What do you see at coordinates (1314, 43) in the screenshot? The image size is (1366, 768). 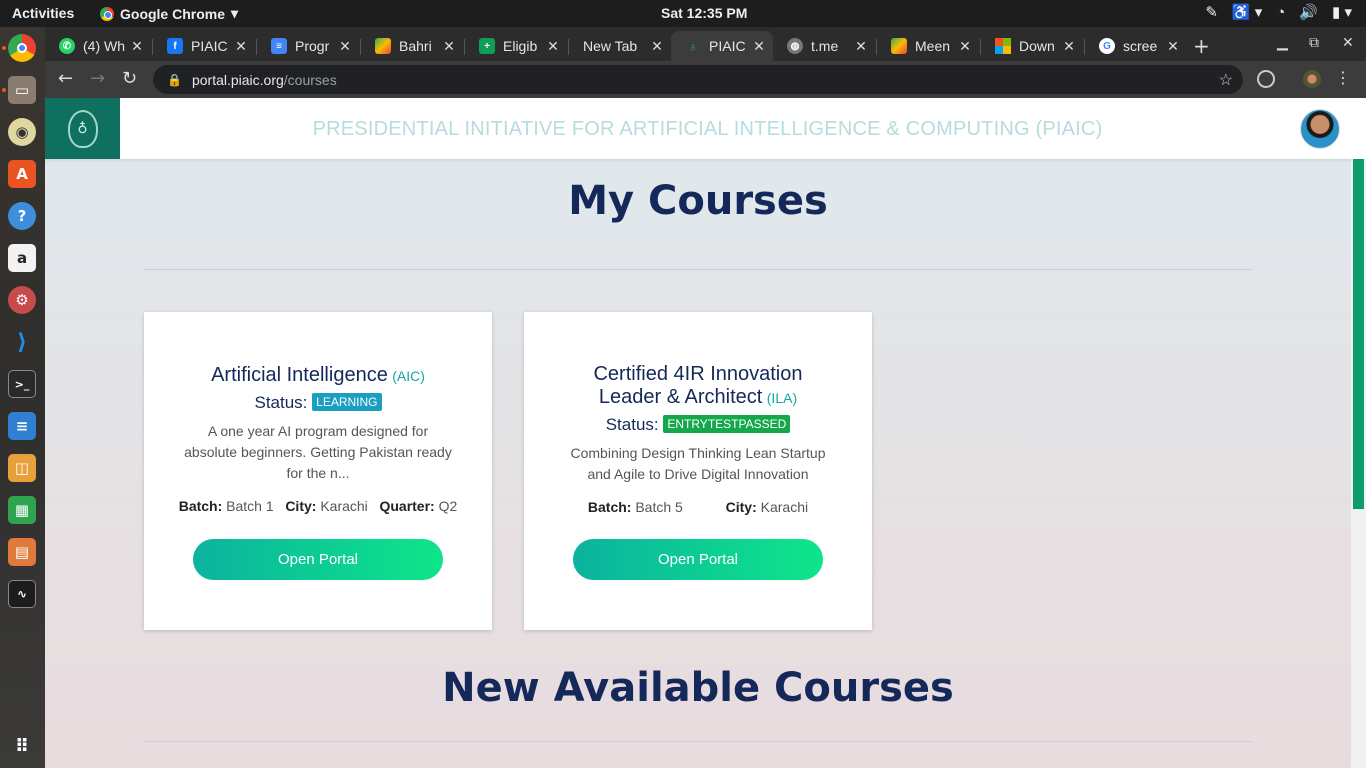 I see `maximize-icon: ⧉` at bounding box center [1314, 43].